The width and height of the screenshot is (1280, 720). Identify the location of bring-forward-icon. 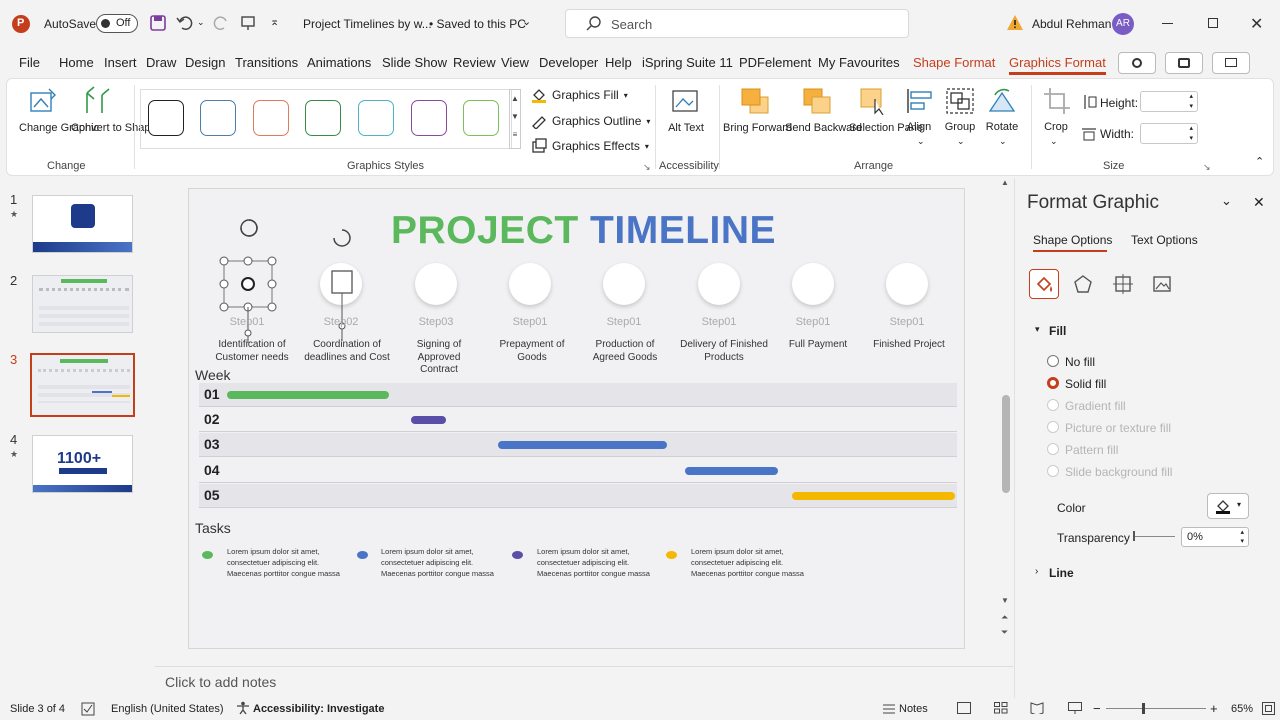
(755, 101).